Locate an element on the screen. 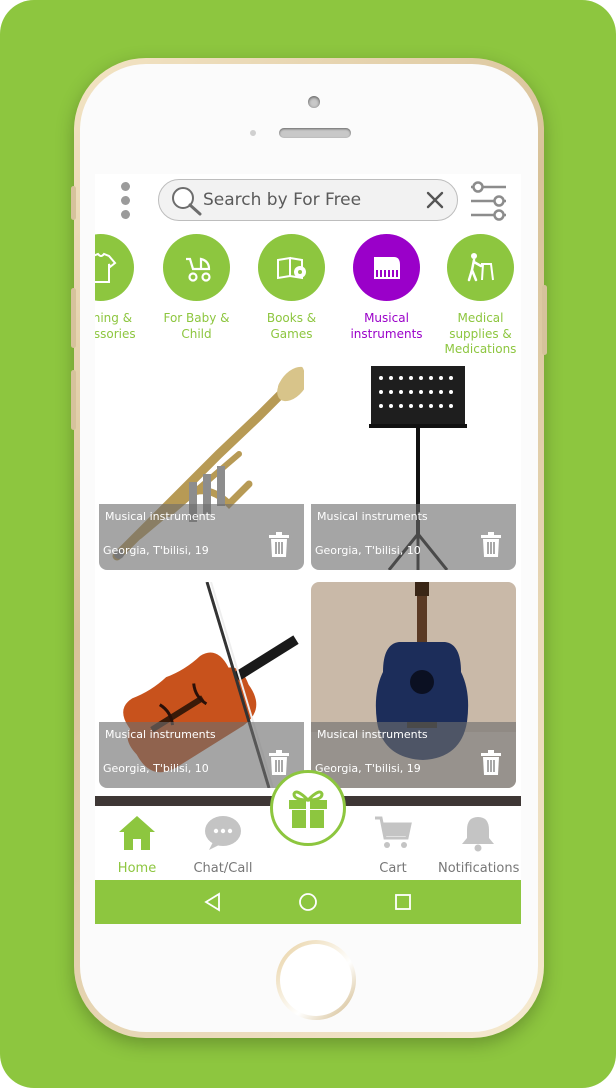 Image resolution: width=616 pixels, height=1088 pixels. home-circle-icon is located at coordinates (308, 904).